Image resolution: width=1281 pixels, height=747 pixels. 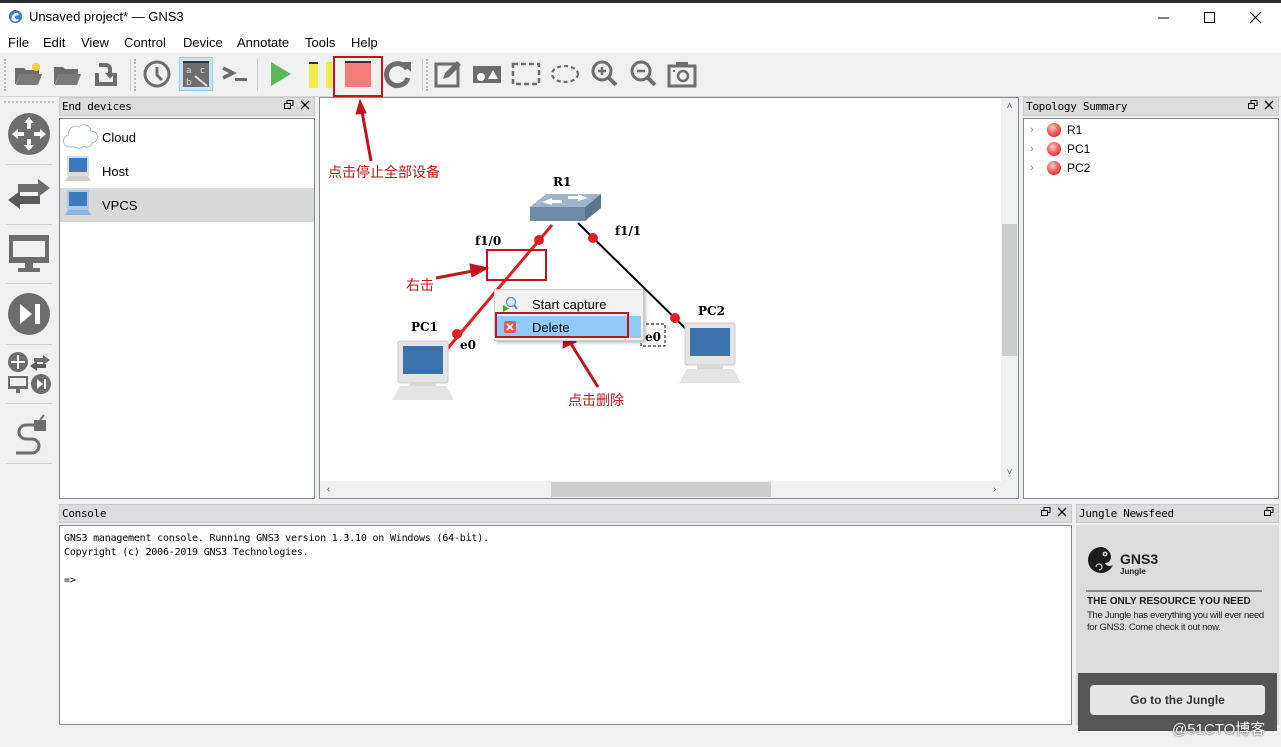 I want to click on suspend-all-button, so click(x=317, y=74).